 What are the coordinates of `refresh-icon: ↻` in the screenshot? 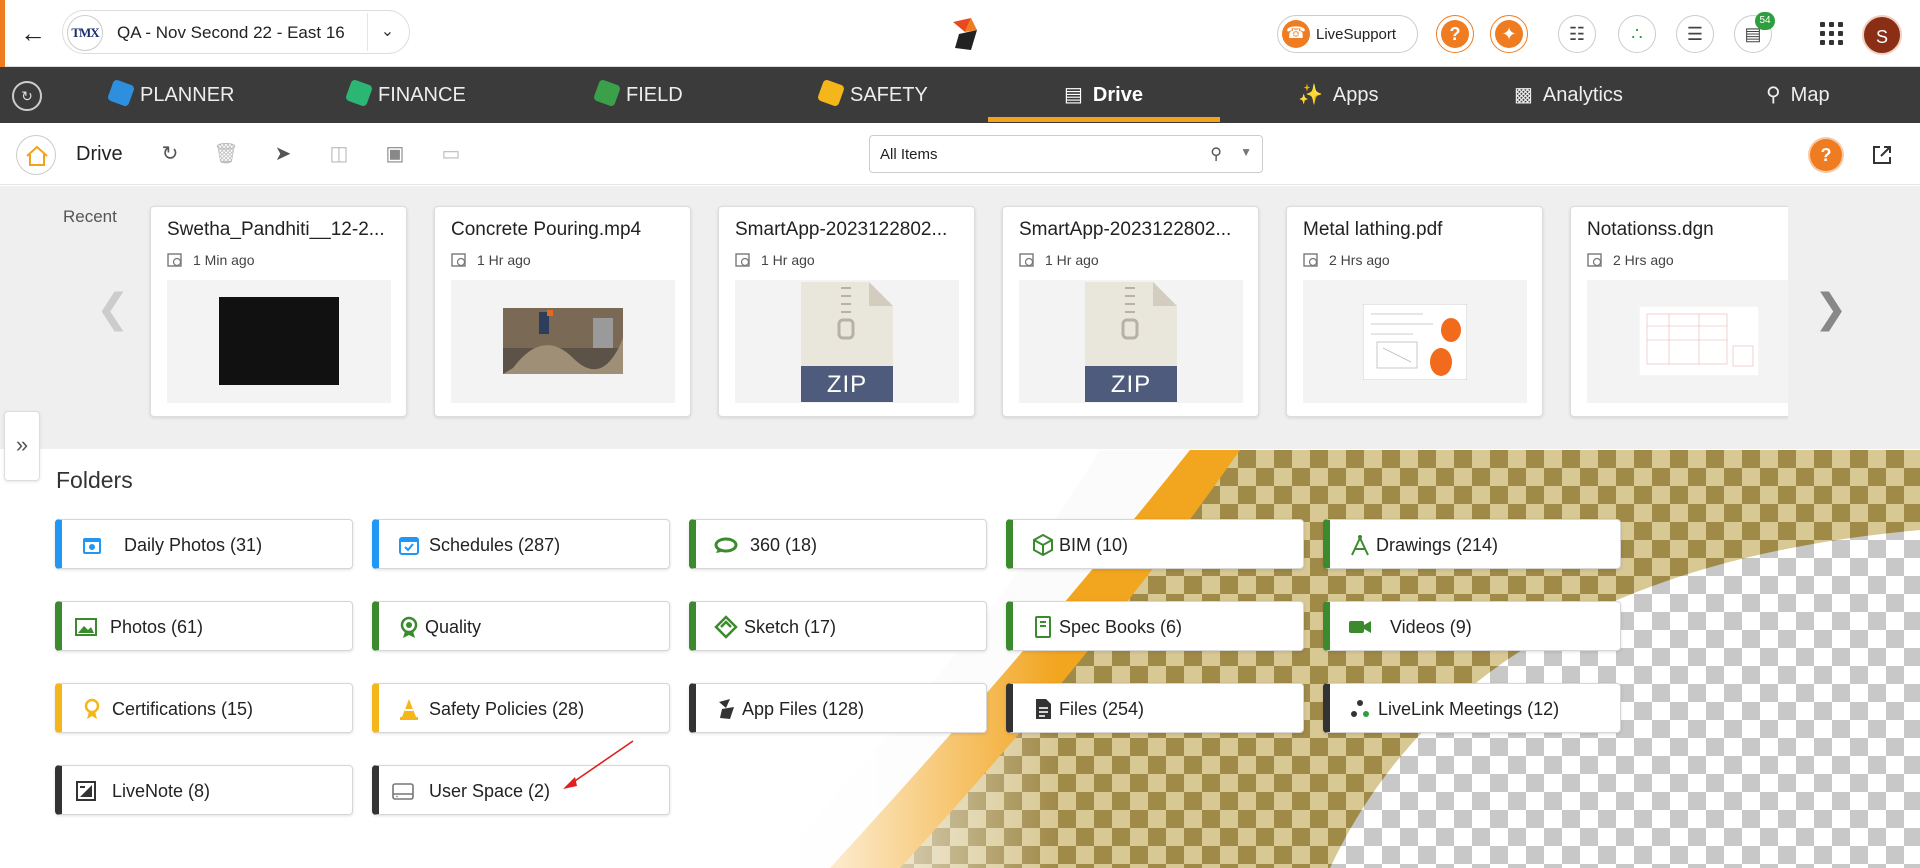 It's located at (170, 154).